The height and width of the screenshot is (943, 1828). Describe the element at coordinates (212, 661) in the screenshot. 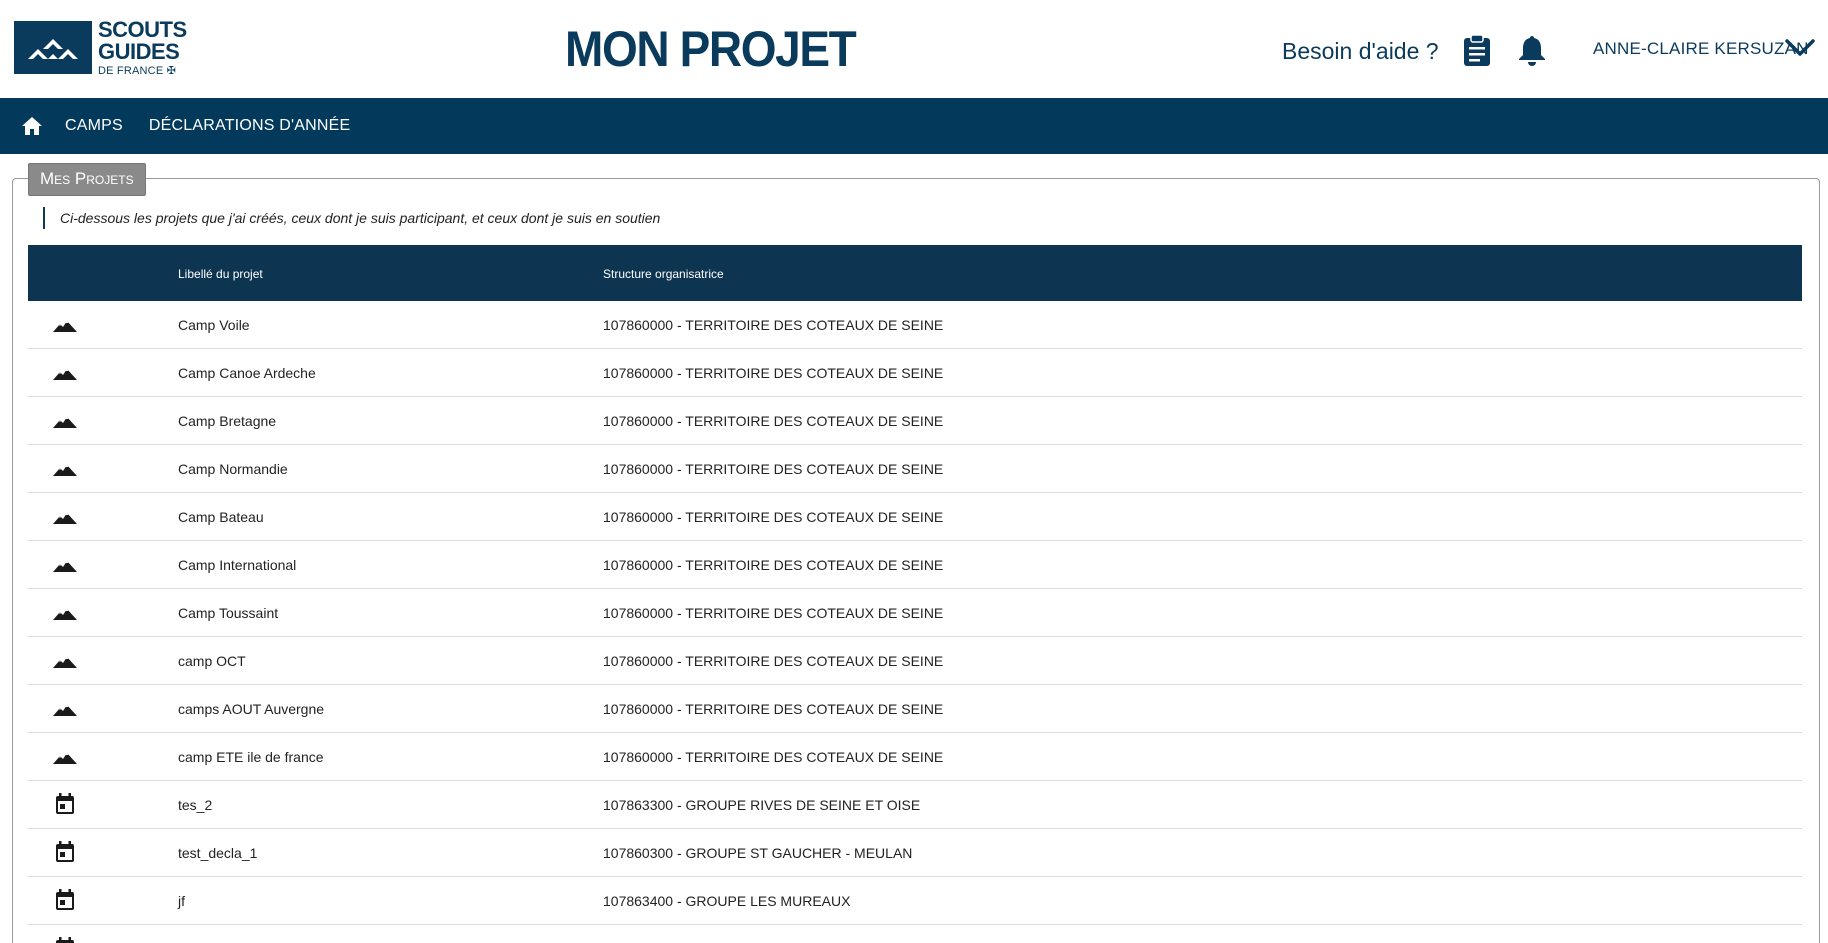

I see `project-label: camp OCT` at that location.